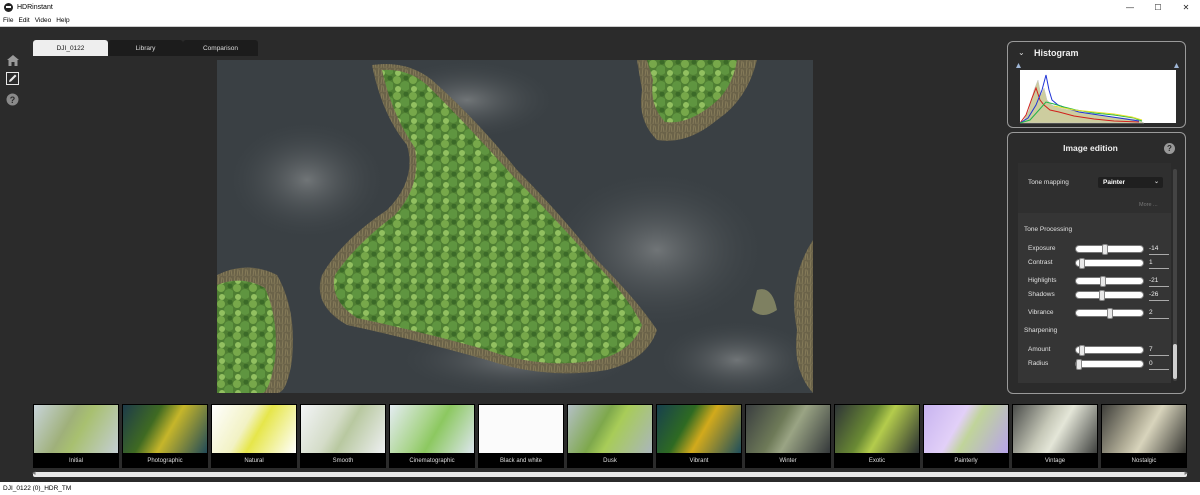  Describe the element at coordinates (37, 488) in the screenshot. I see `status-text: DJI_0122 (0)_HDR_TM` at that location.